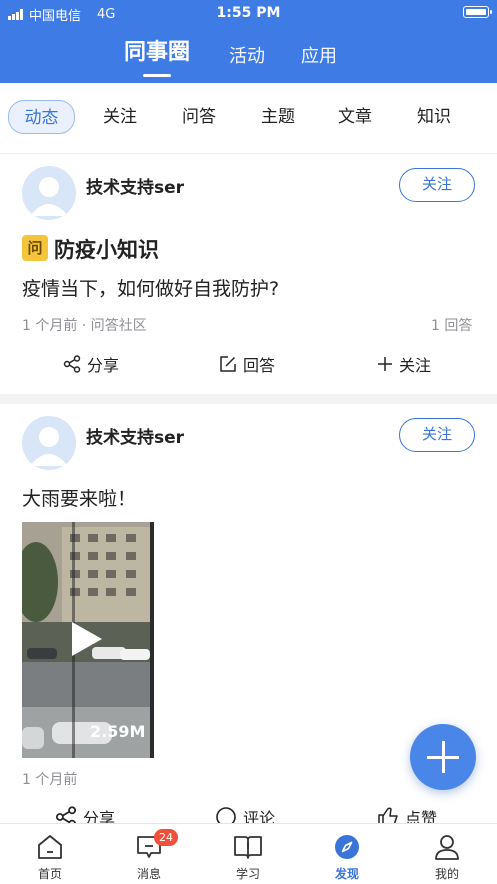  I want to click on share-button: 分享, so click(91, 364).